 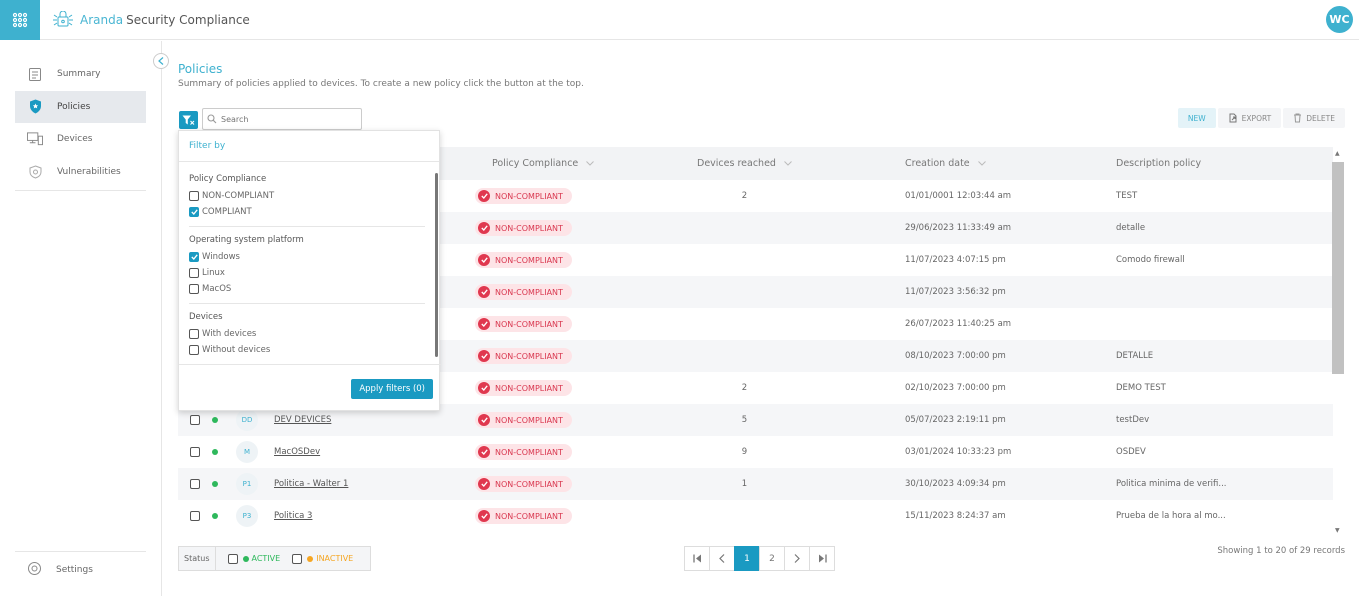 I want to click on search-box, so click(x=282, y=119).